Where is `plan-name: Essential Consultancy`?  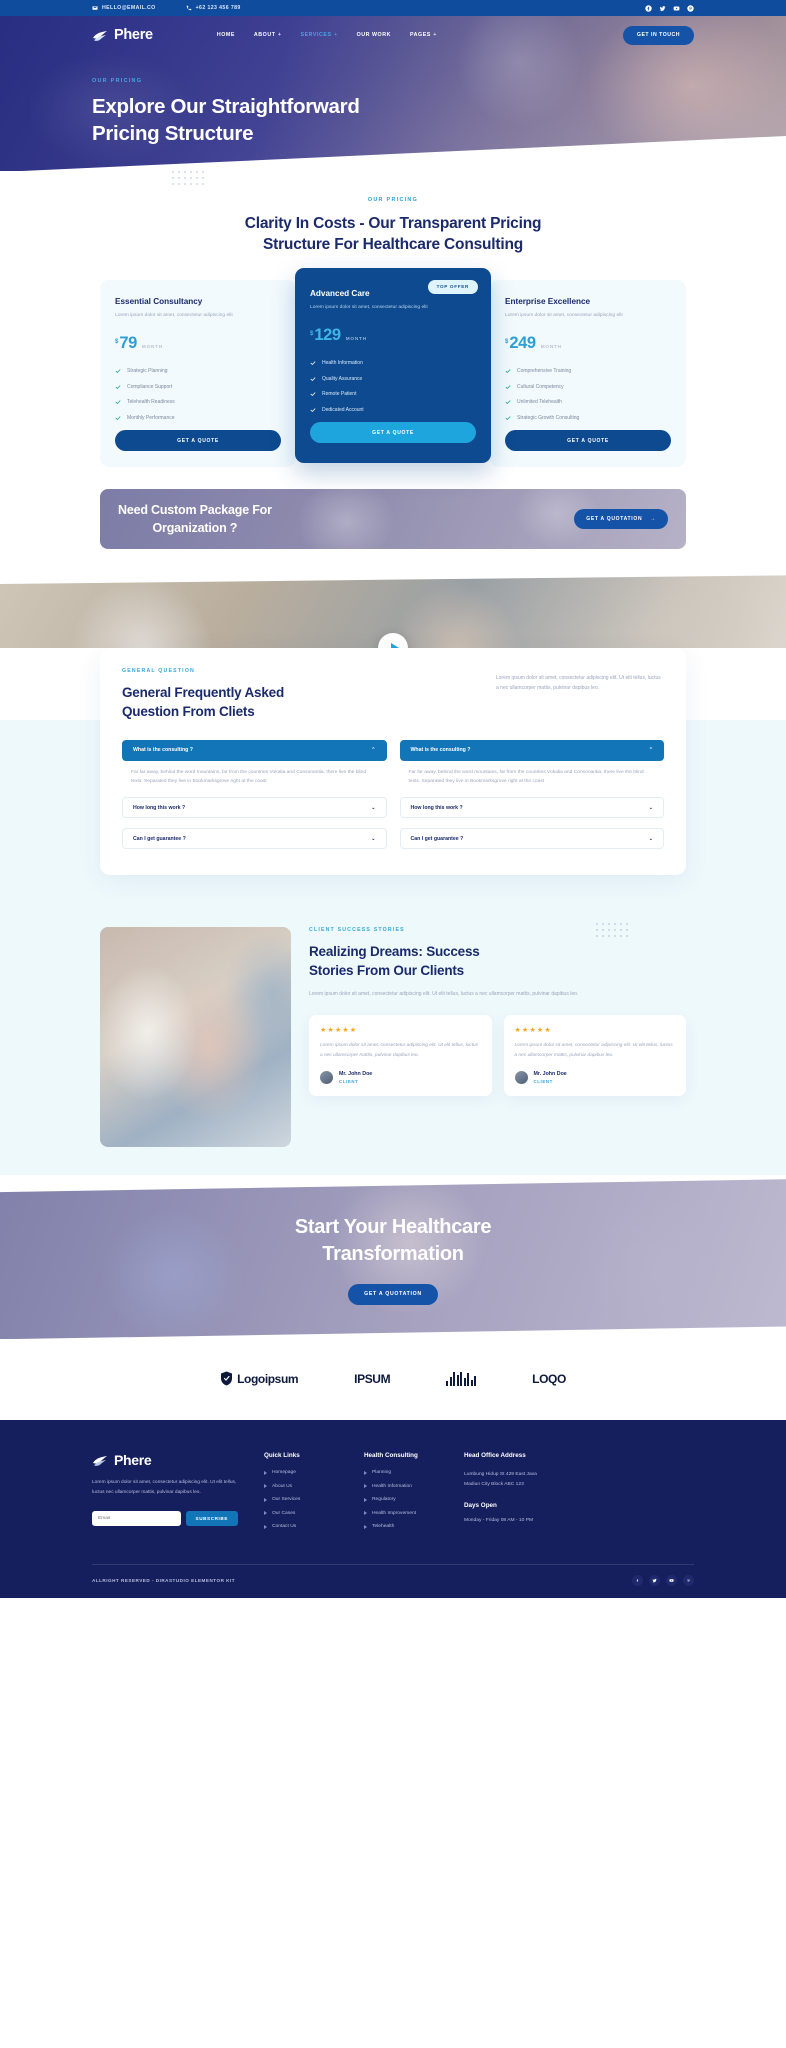 plan-name: Essential Consultancy is located at coordinates (159, 301).